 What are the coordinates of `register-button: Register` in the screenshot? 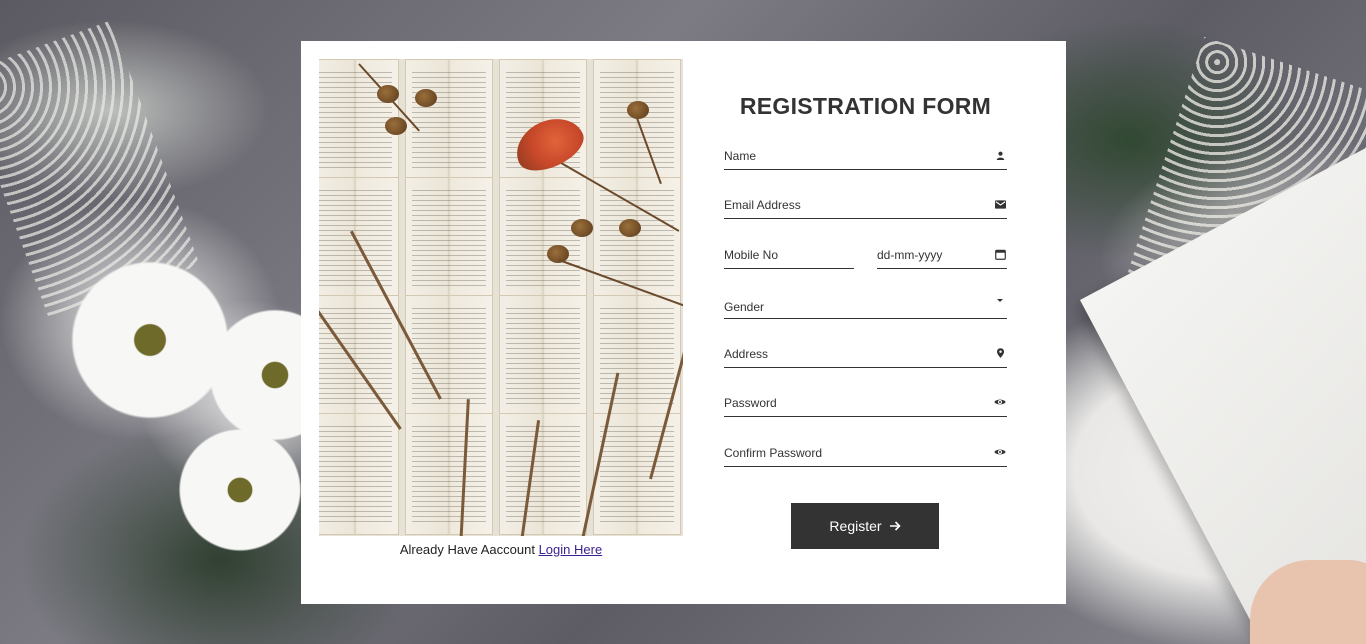 It's located at (865, 526).